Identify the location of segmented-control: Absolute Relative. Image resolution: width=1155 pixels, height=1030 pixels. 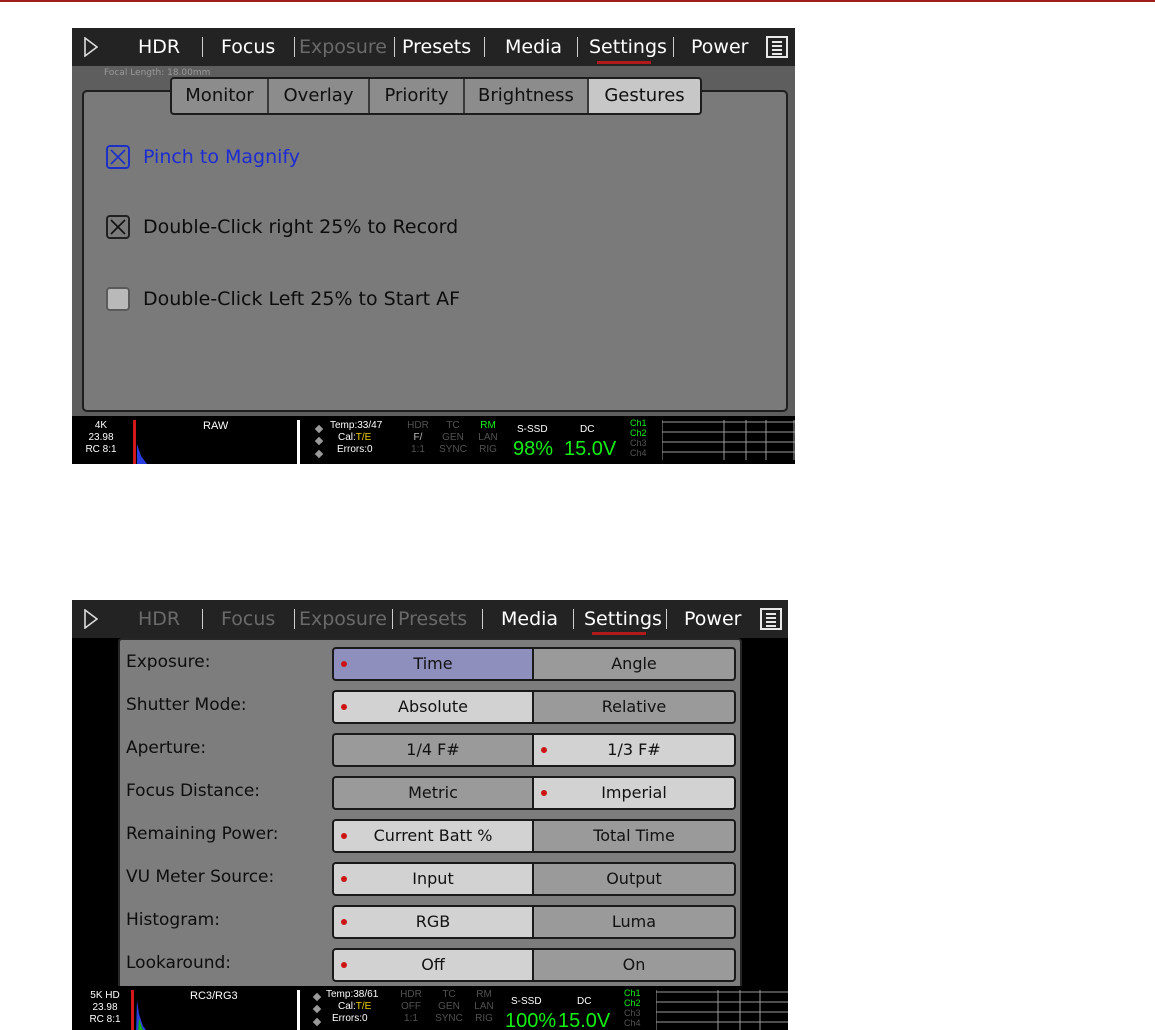
(534, 707).